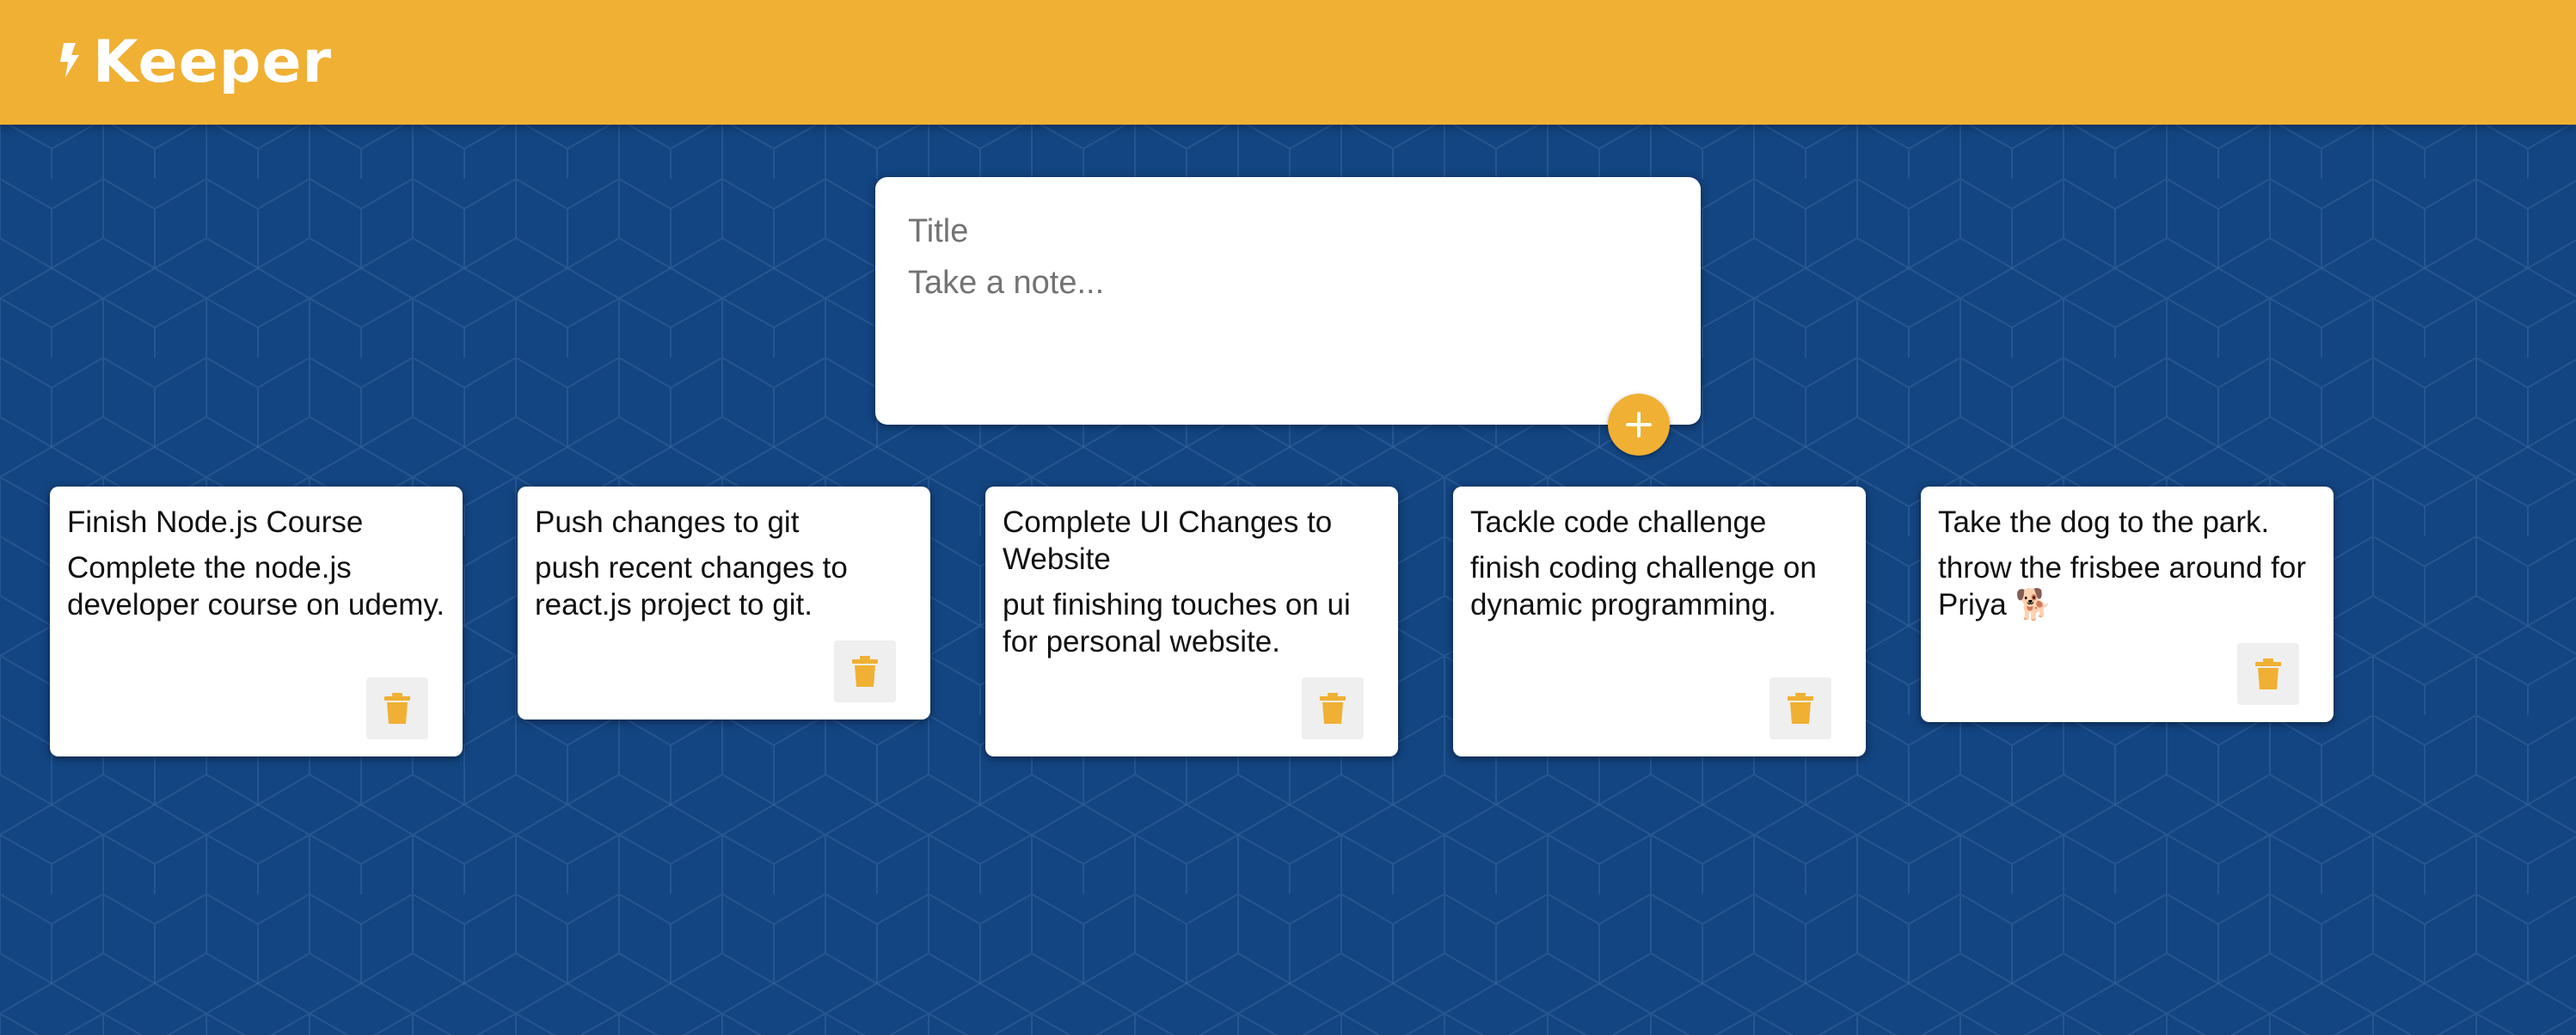 This screenshot has width=2576, height=1035. I want to click on note-title-input, so click(1288, 231).